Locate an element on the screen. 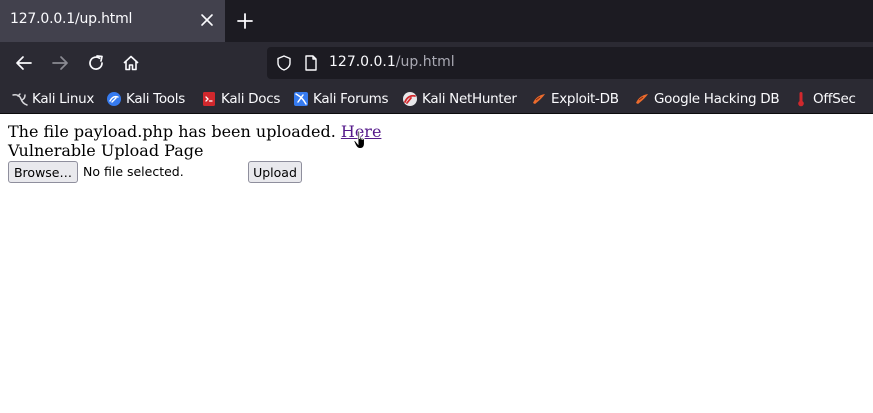 The width and height of the screenshot is (873, 413). bookmark-kali-tools: Kali Tools is located at coordinates (145, 99).